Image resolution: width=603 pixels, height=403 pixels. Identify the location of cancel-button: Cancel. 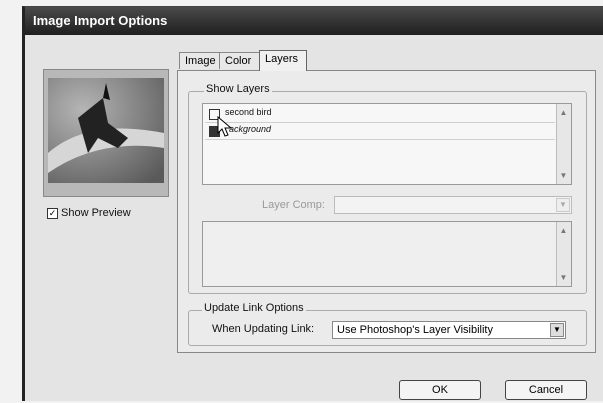
(546, 390).